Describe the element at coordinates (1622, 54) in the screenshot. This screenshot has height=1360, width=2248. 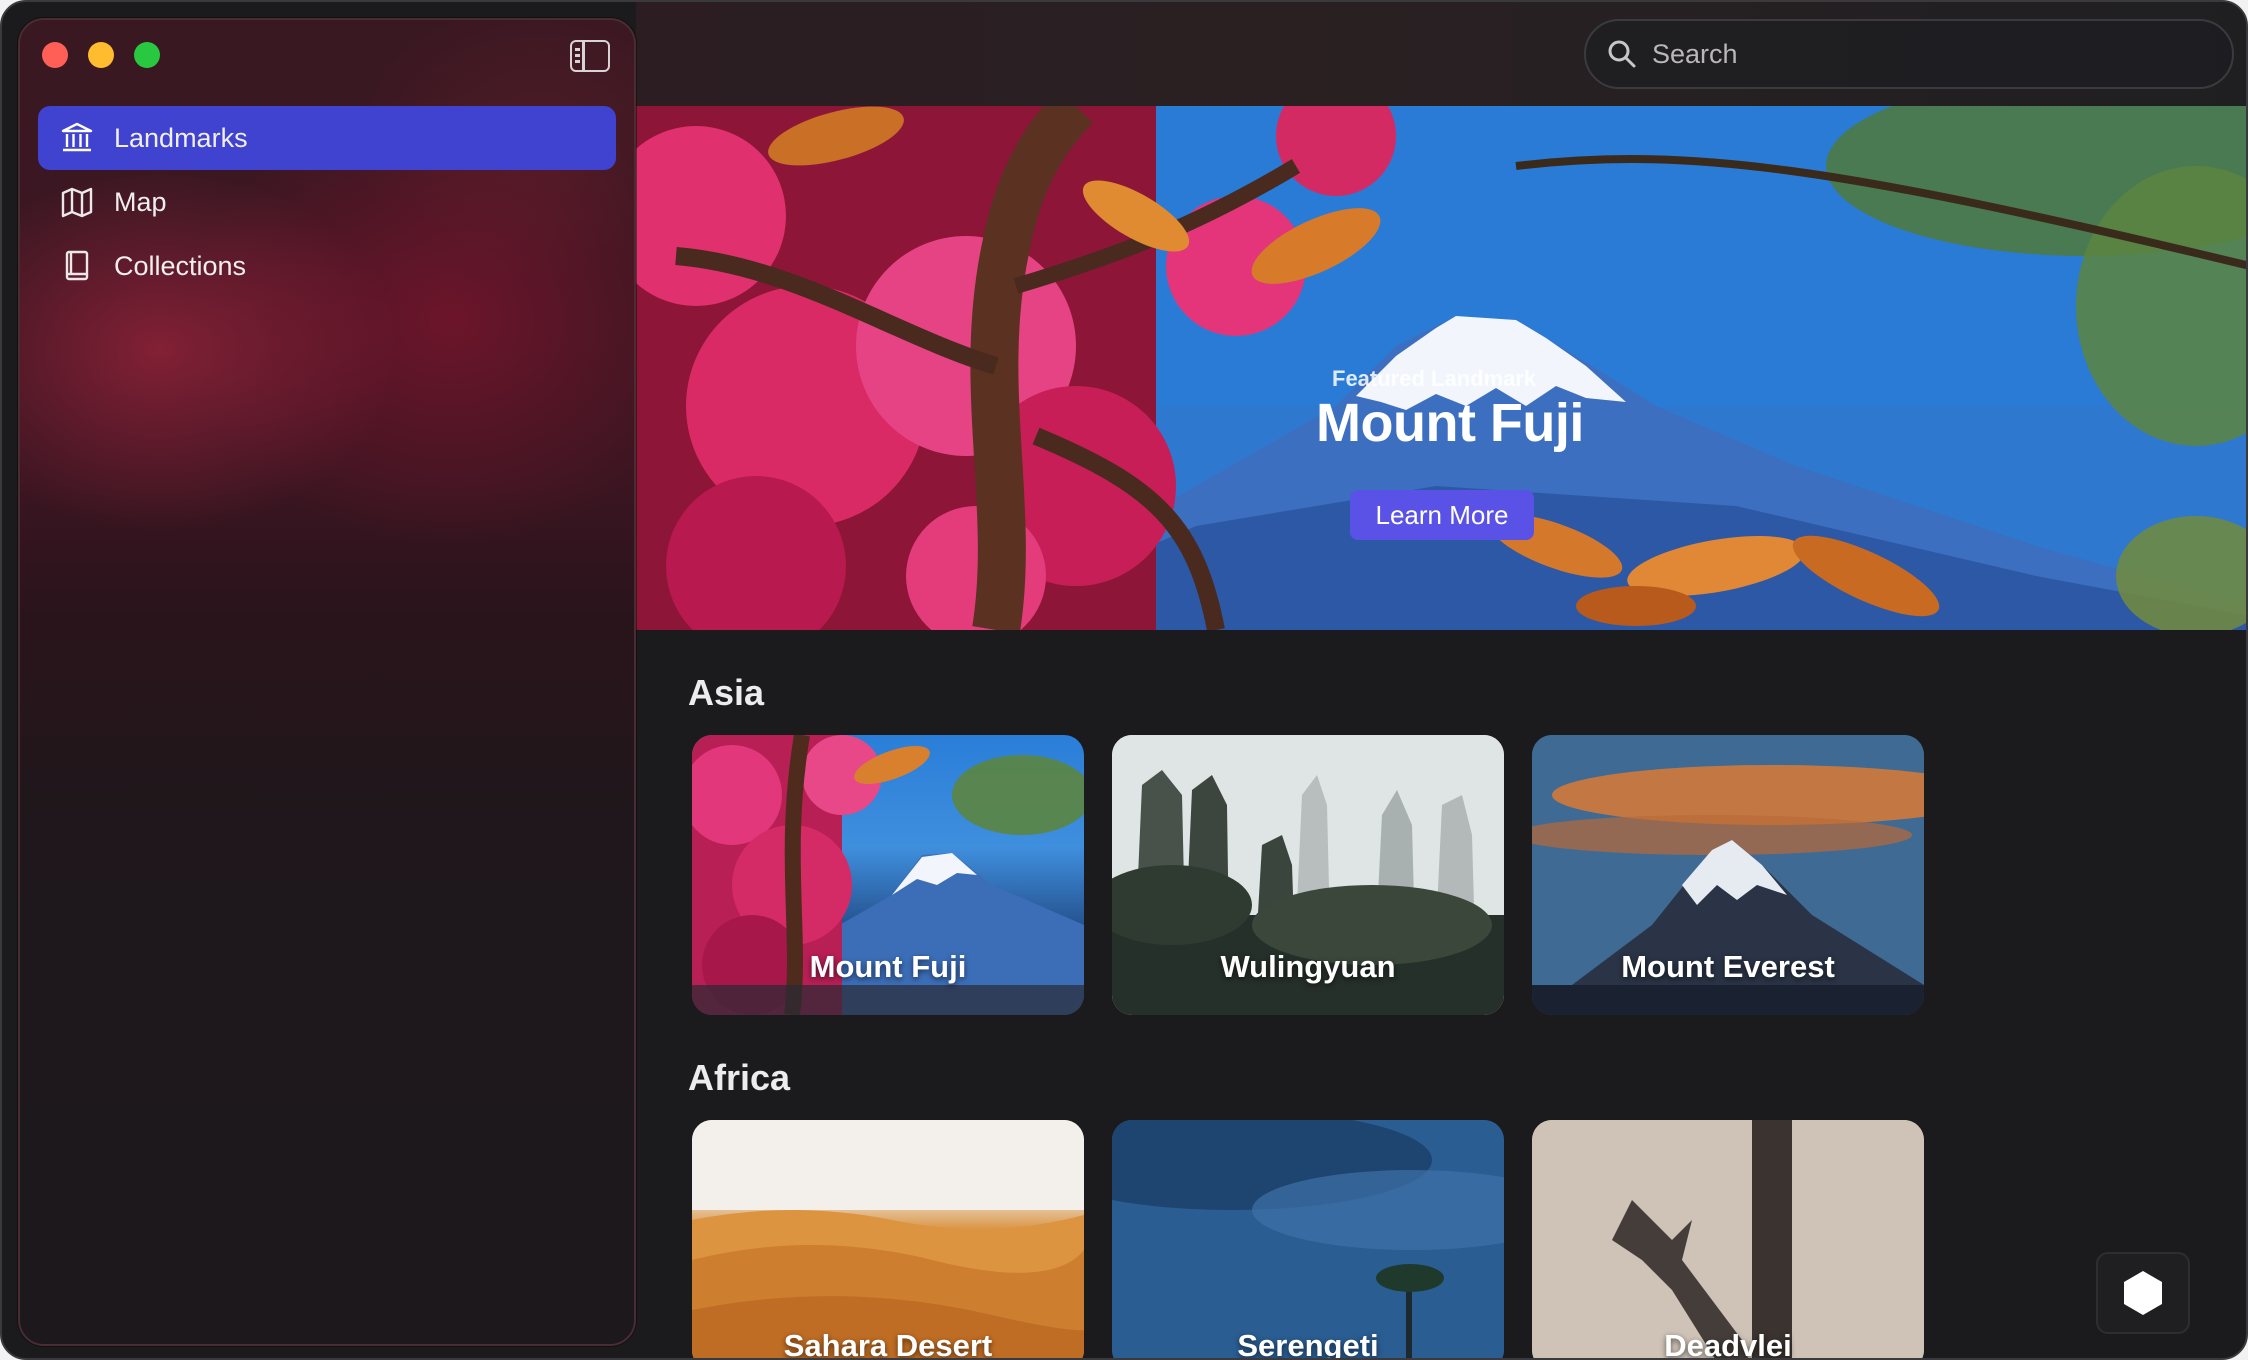
I see `search-icon` at that location.